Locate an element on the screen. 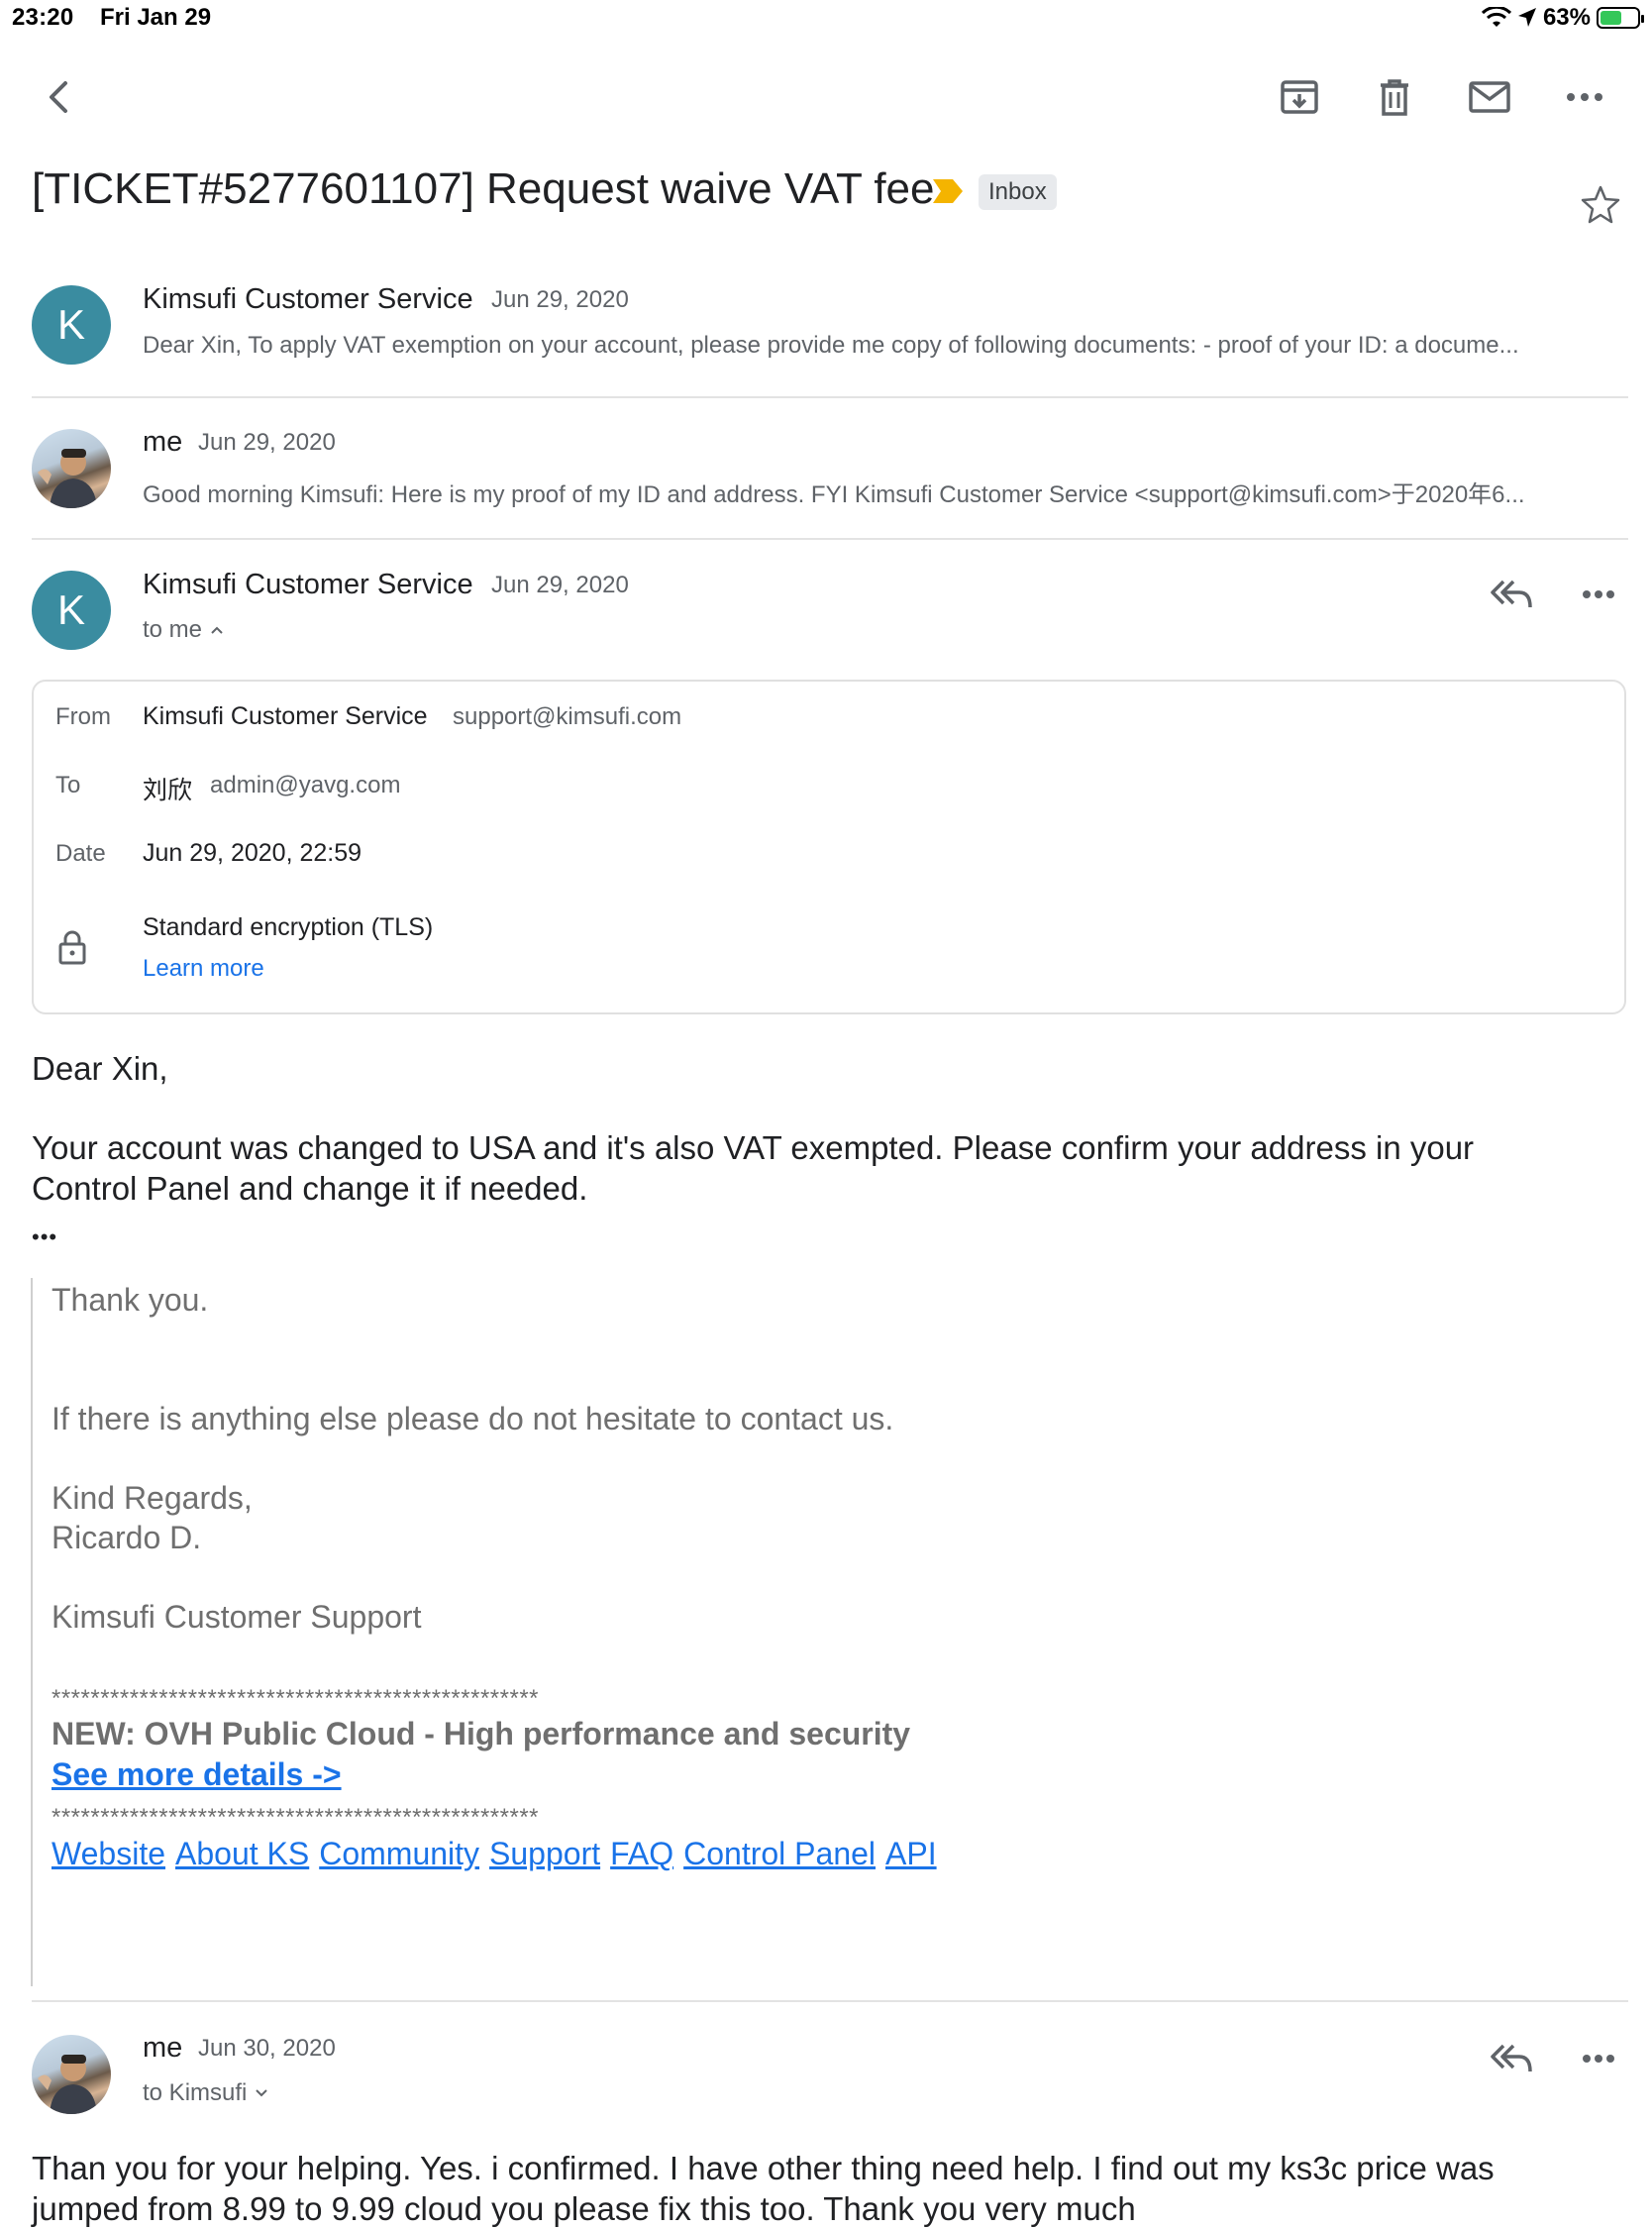 This screenshot has height=2229, width=1652. status-right: 63% is located at coordinates (1563, 18).